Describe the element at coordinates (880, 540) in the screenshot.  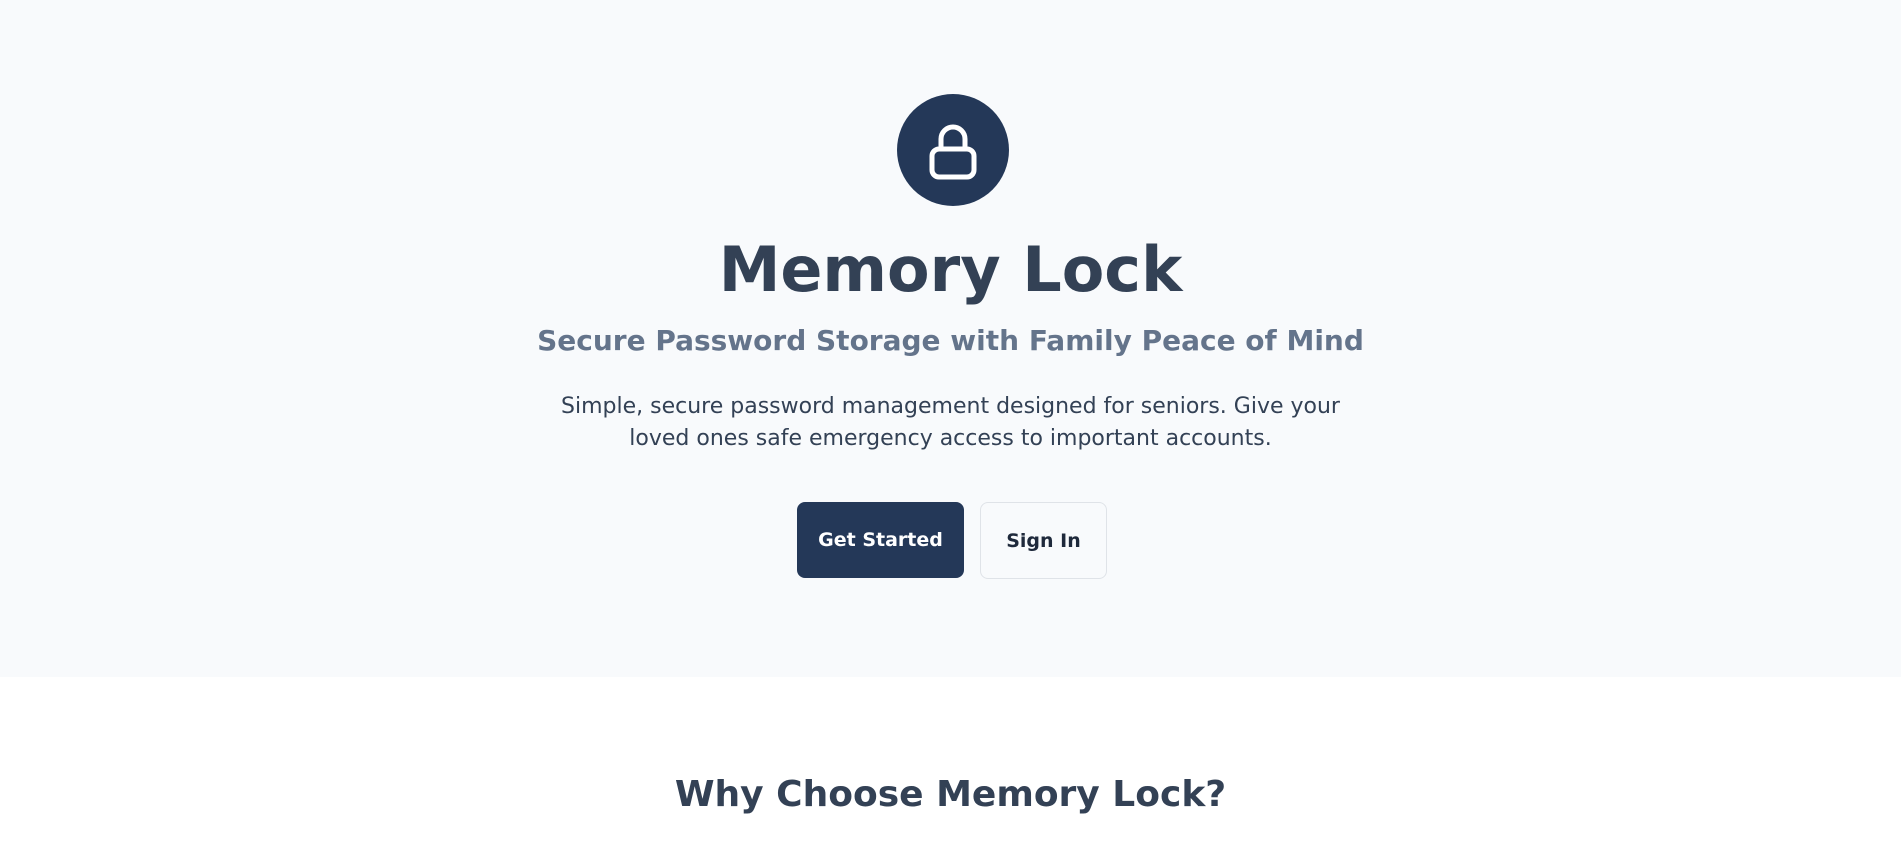
I see `get-started-button: Get Started` at that location.